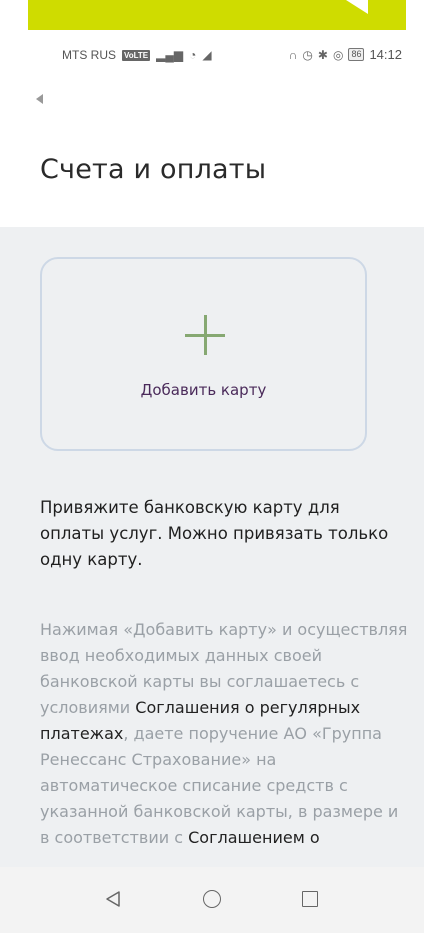 The width and height of the screenshot is (424, 933). I want to click on status-bar: MTS RUS VoLTE ▂▄▆ ◔ ◢ ∩ ◷ ✱ ◎ 86 14:12, so click(212, 55).